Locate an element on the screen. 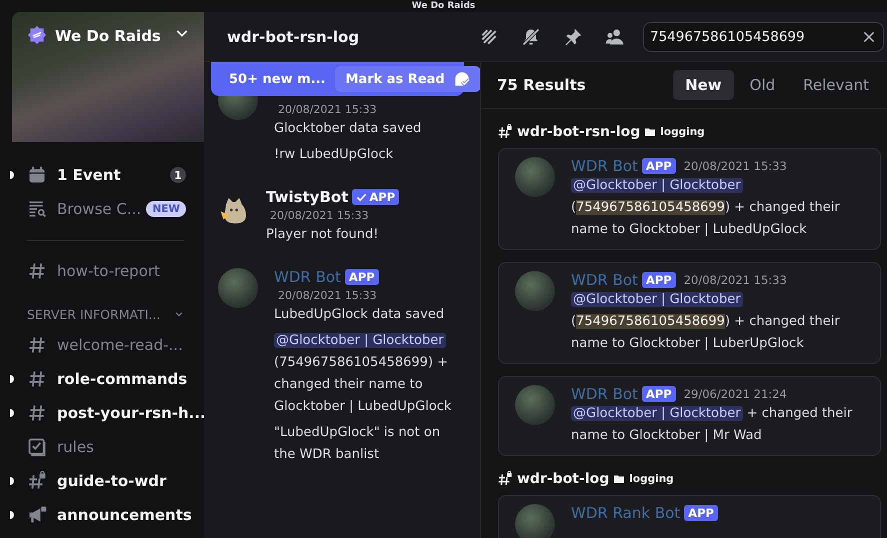 The image size is (887, 538). author-name: TwistyBot is located at coordinates (307, 197).